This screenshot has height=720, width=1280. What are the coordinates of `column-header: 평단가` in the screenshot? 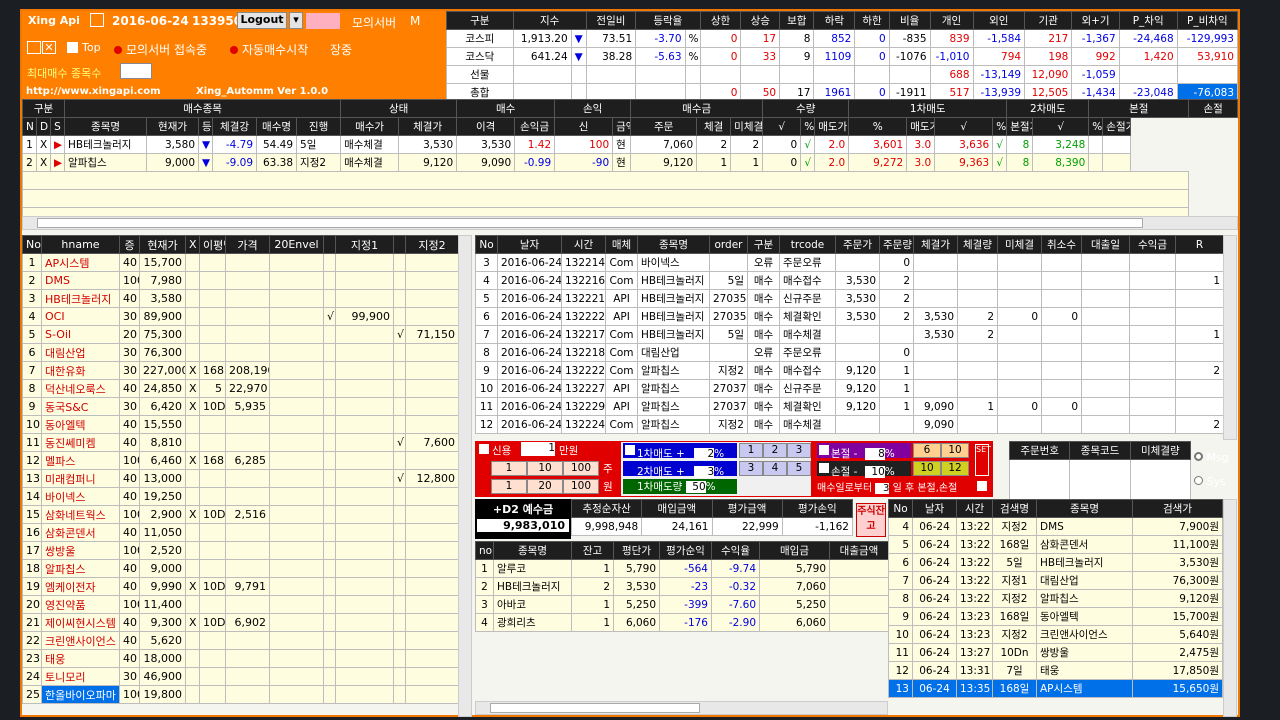 It's located at (636, 550).